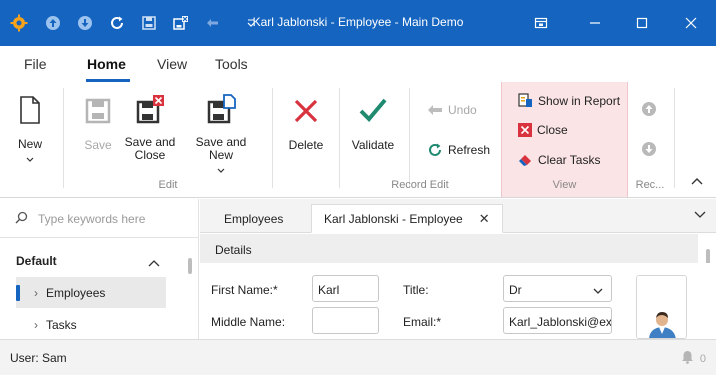 This screenshot has height=375, width=716. What do you see at coordinates (642, 23) in the screenshot?
I see `maximize-button` at bounding box center [642, 23].